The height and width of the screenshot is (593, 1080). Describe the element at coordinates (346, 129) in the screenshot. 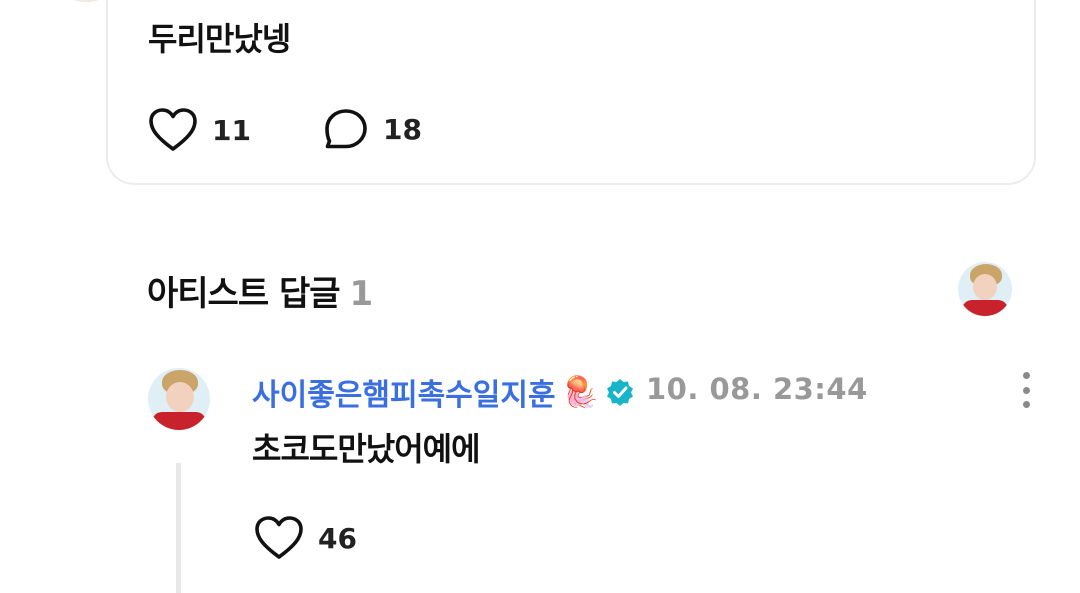

I see `comment-bubble-icon` at that location.